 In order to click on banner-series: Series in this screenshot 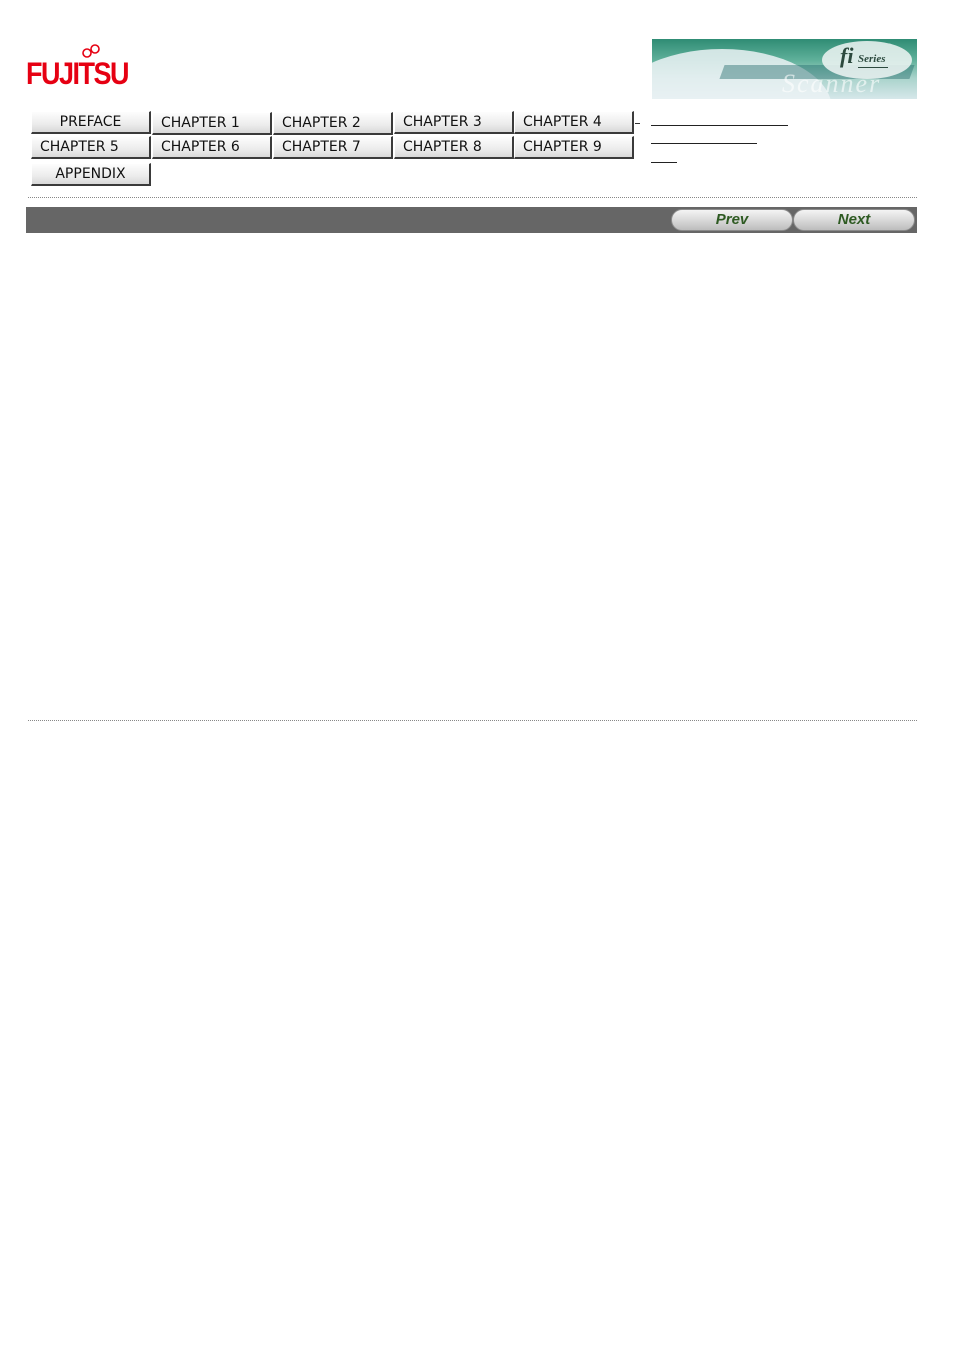, I will do `click(872, 59)`.